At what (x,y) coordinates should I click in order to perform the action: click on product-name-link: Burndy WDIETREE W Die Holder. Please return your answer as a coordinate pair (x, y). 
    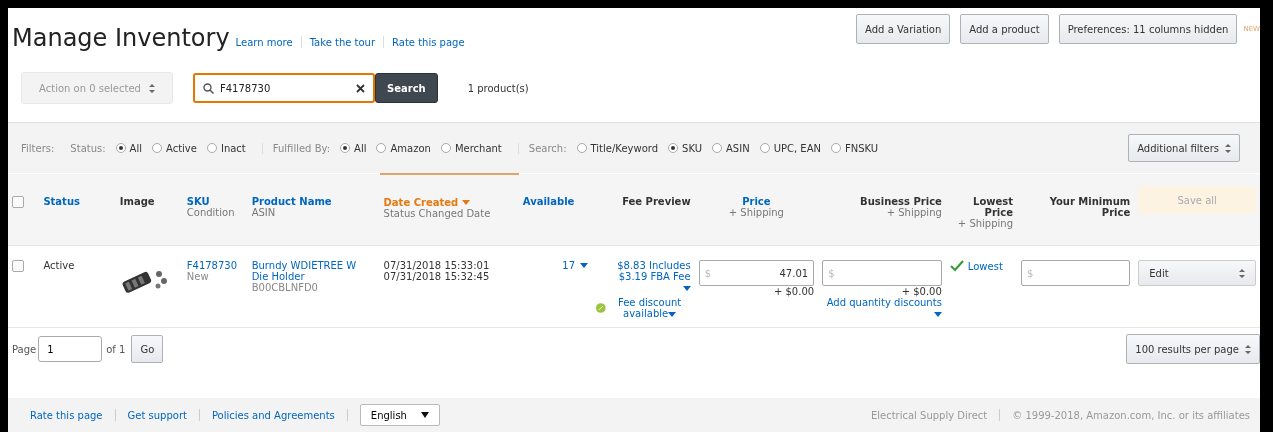
    Looking at the image, I should click on (313, 271).